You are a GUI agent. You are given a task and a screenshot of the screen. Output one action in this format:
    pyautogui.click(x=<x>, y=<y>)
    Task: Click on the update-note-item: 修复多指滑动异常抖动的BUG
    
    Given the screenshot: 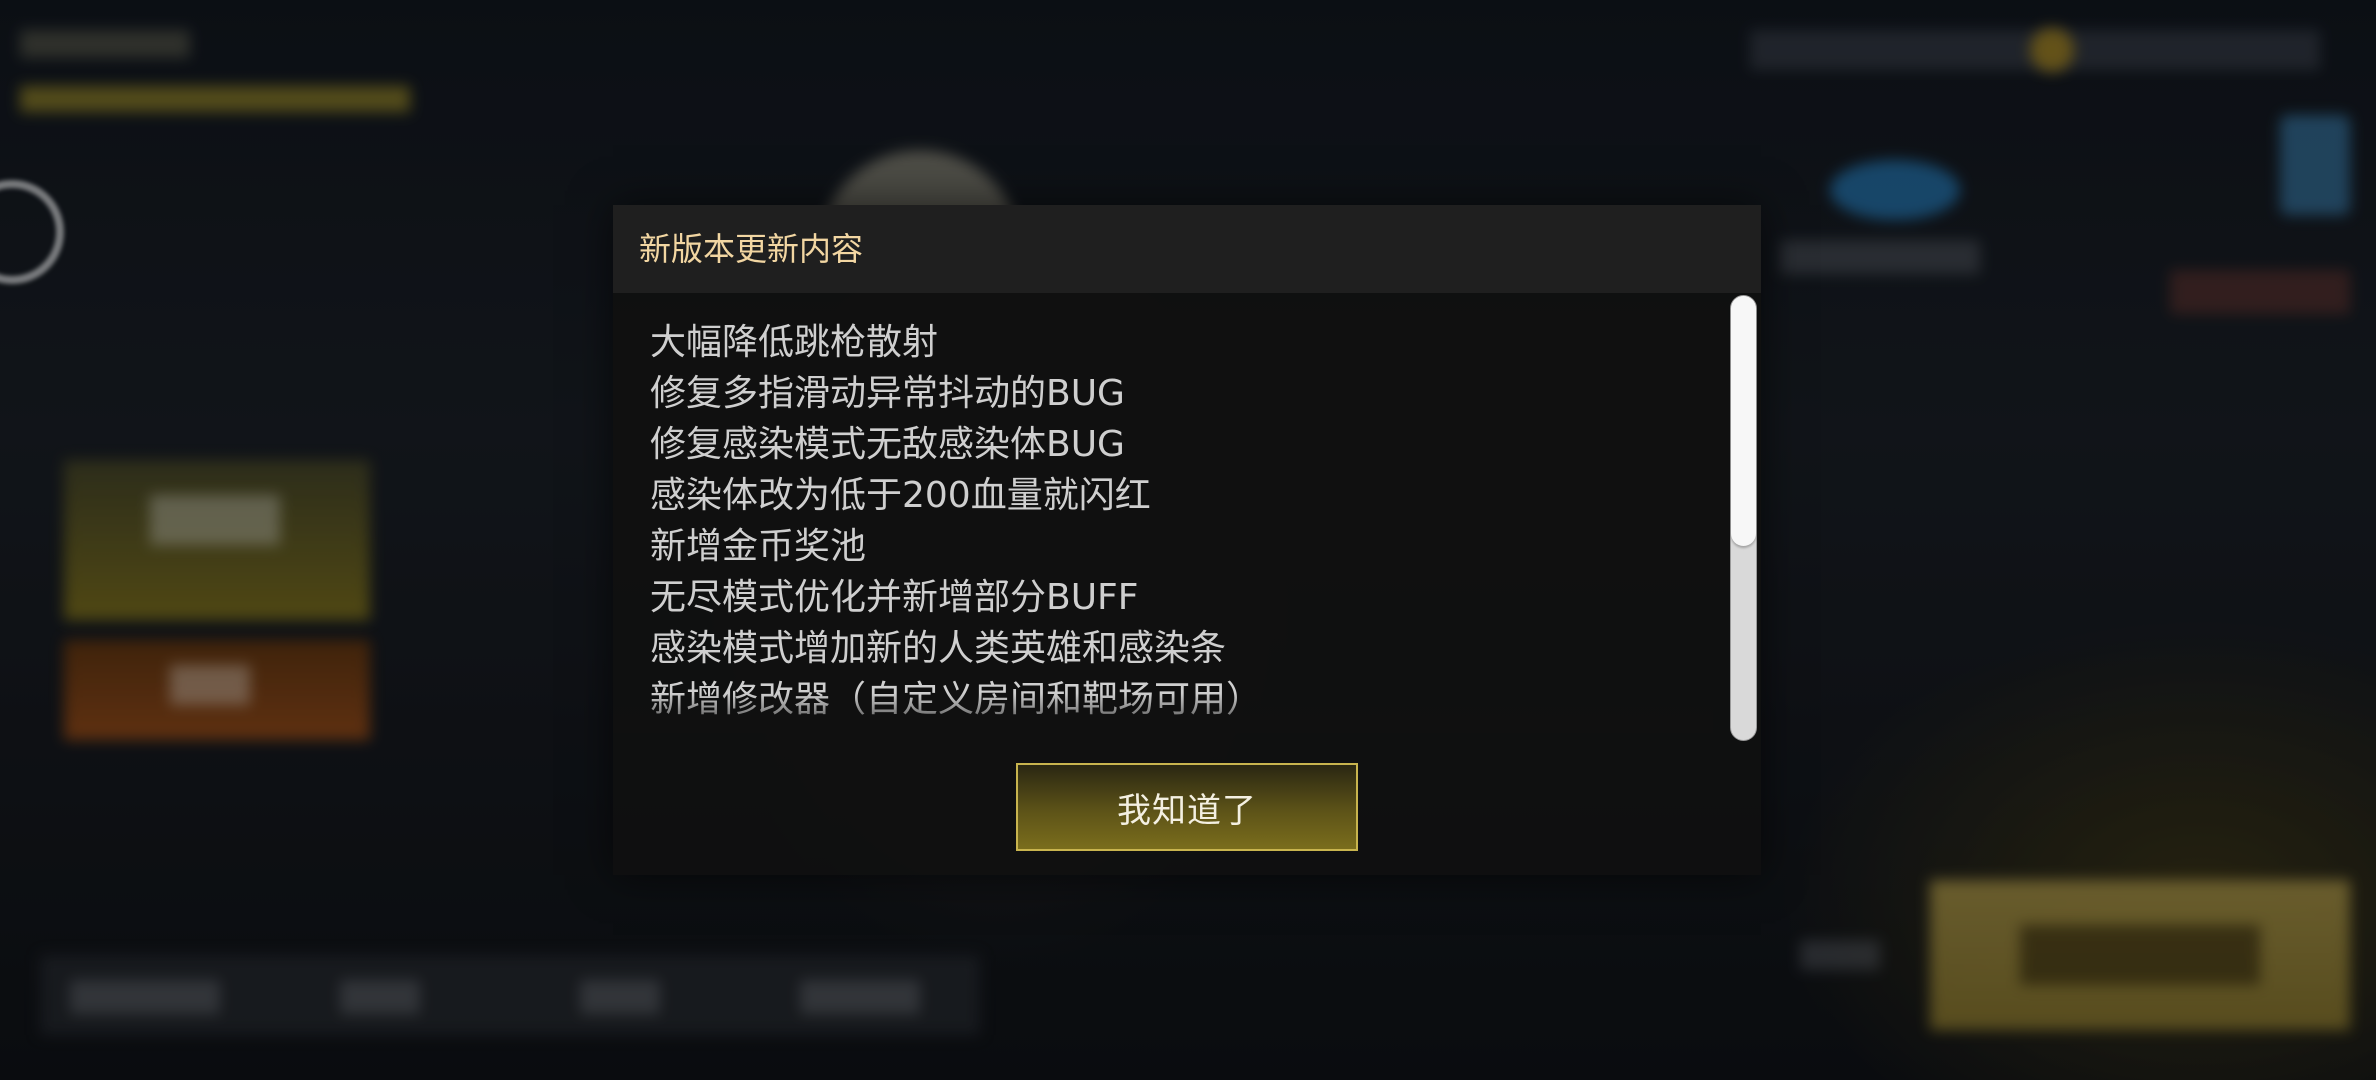 What is the action you would take?
    pyautogui.click(x=887, y=393)
    